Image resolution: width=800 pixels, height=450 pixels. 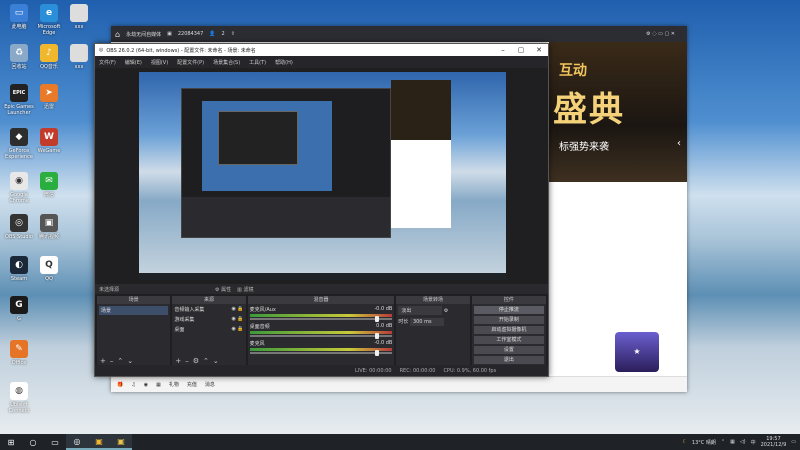 What do you see at coordinates (660, 34) in the screenshot?
I see `settings-icon: ⚙ ◌ ▭ ▢ ✕` at bounding box center [660, 34].